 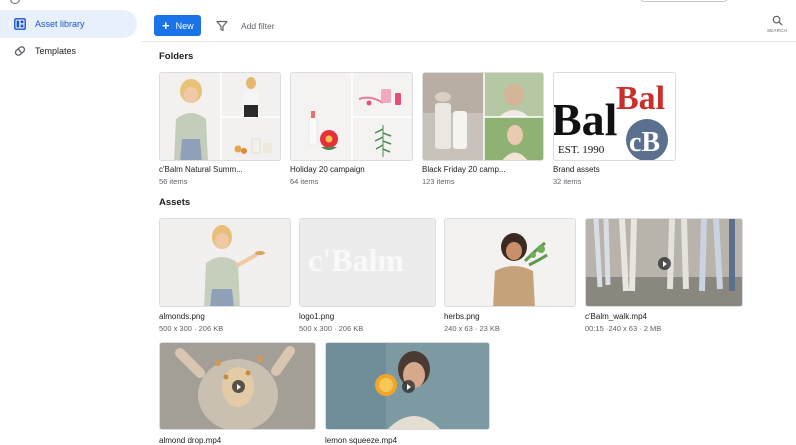 I want to click on asset-name: logo1.png, so click(x=317, y=316).